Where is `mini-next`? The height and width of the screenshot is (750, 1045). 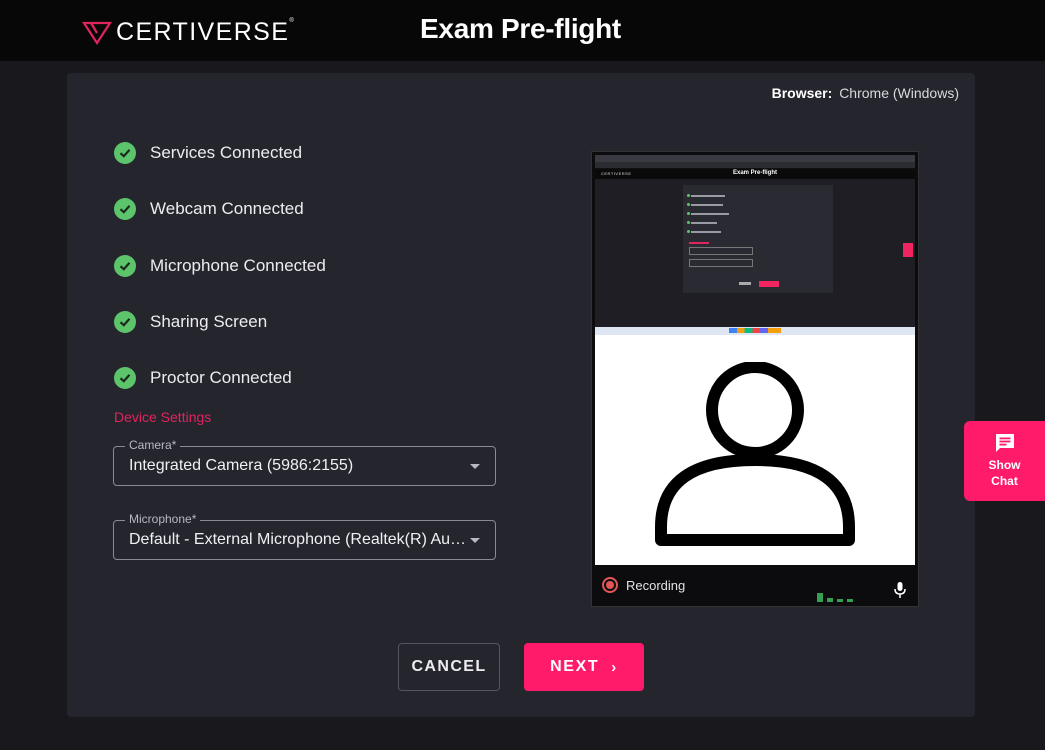
mini-next is located at coordinates (769, 284).